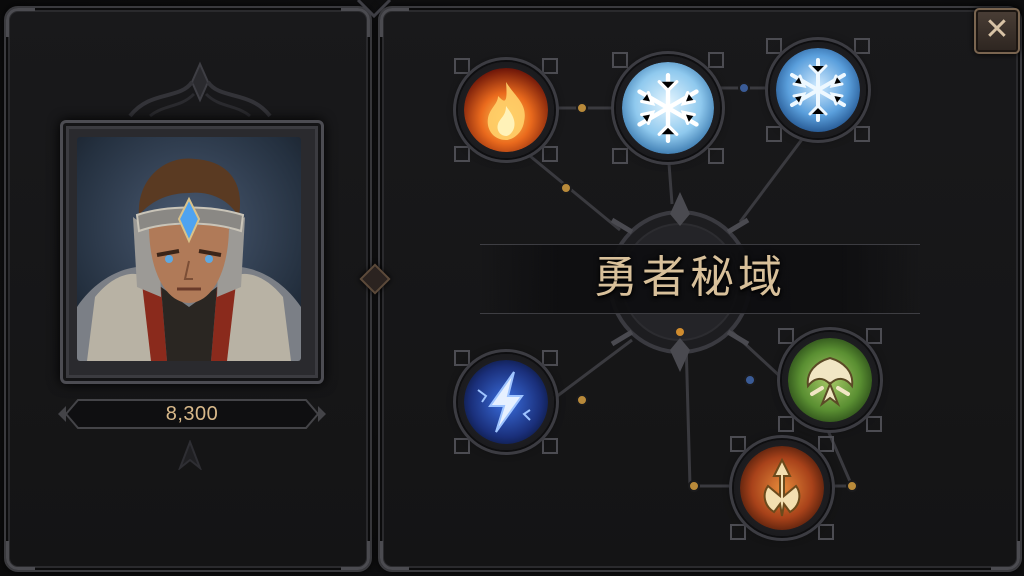  I want to click on skill-node-frost-small, so click(818, 90).